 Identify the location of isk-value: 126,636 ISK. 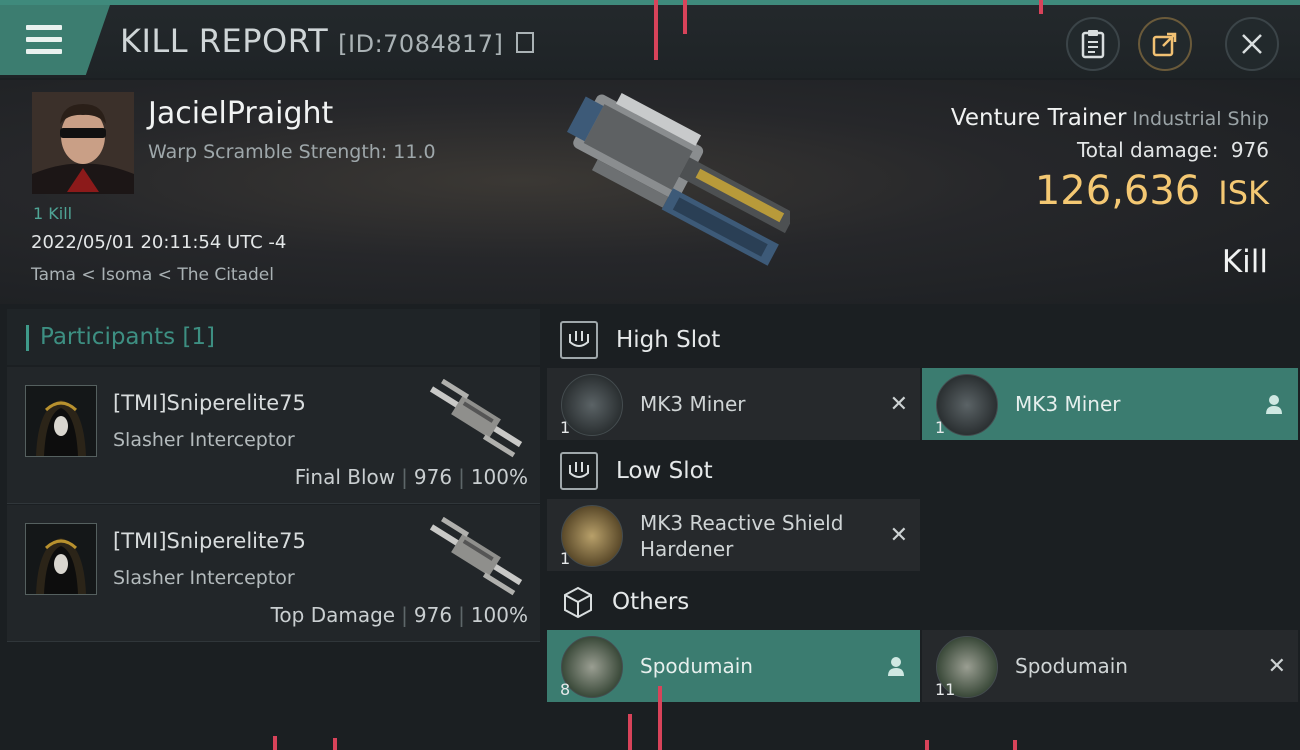
(1152, 191).